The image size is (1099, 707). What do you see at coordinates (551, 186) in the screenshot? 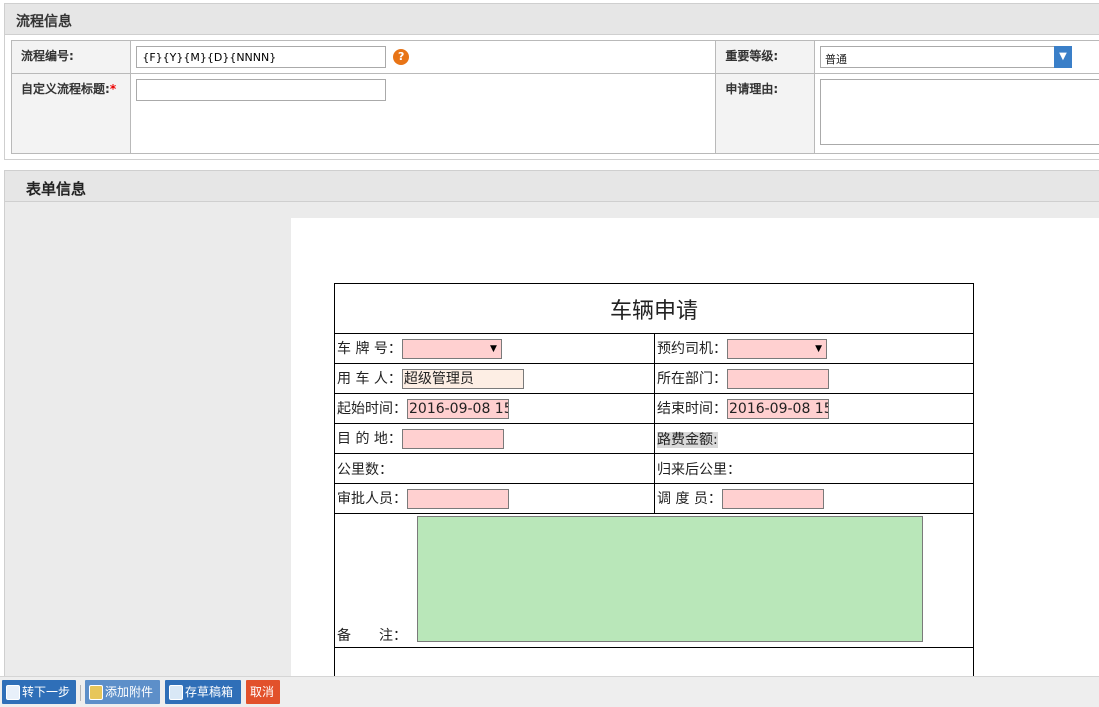
I see `form-info-header: 表单信息` at bounding box center [551, 186].